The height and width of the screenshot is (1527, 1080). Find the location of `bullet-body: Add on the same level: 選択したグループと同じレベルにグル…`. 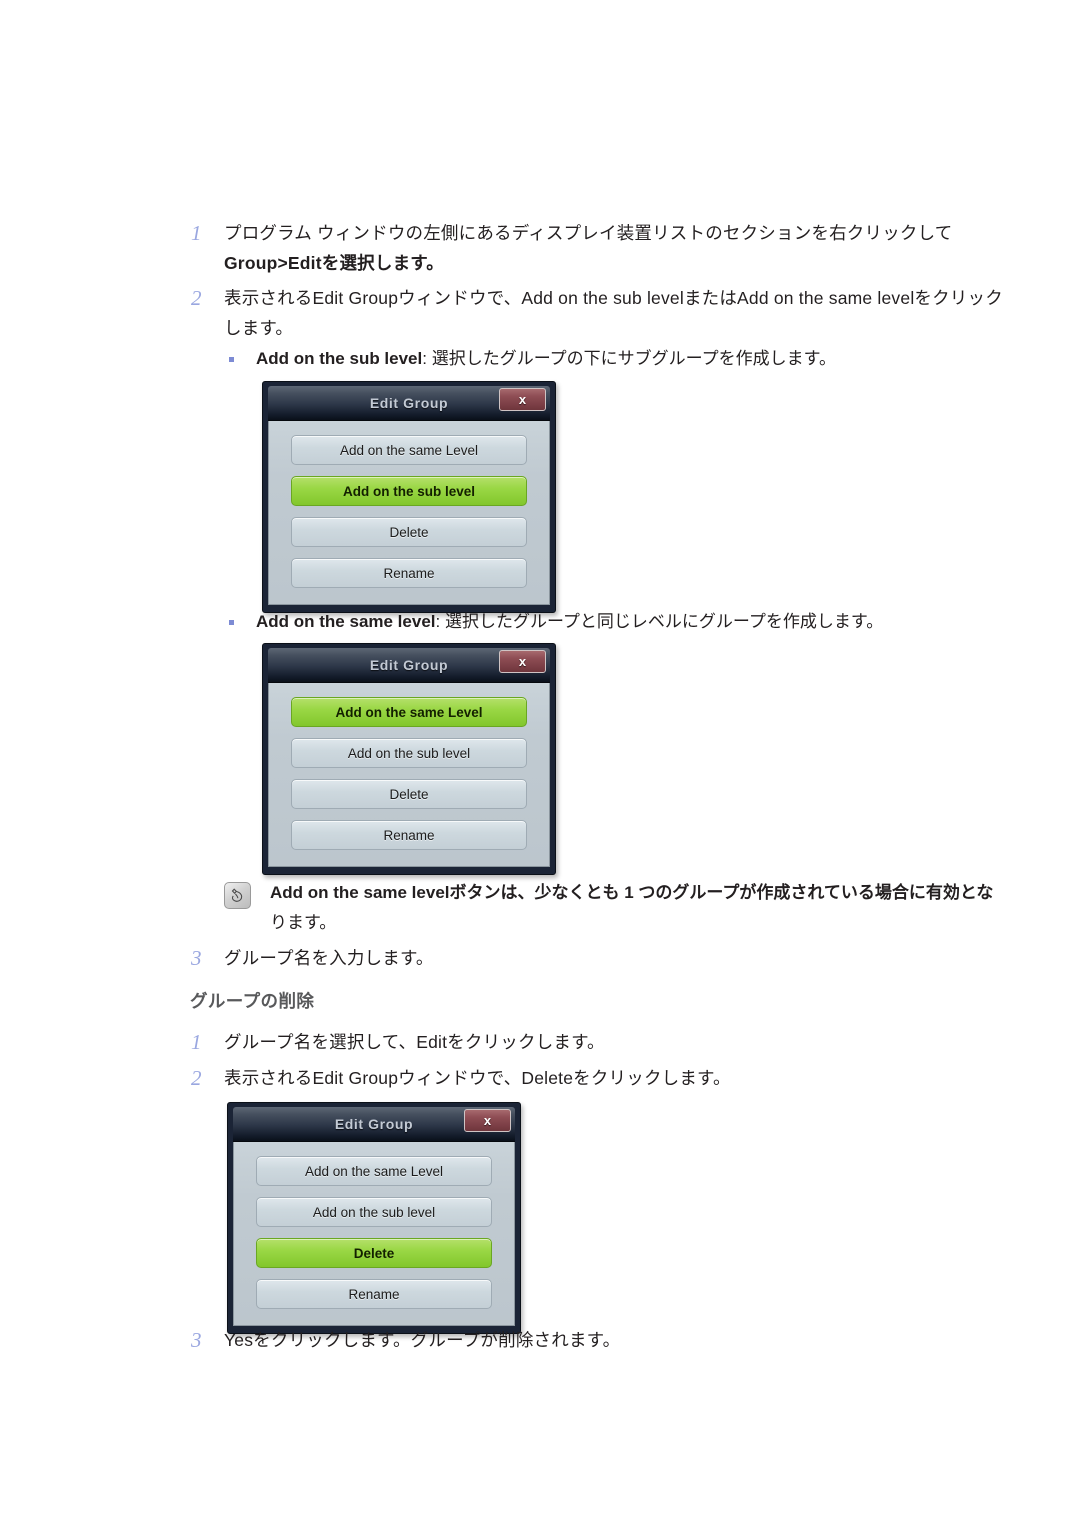

bullet-body: Add on the same level: 選択したグループと同じレベルにグル… is located at coordinates (569, 622).